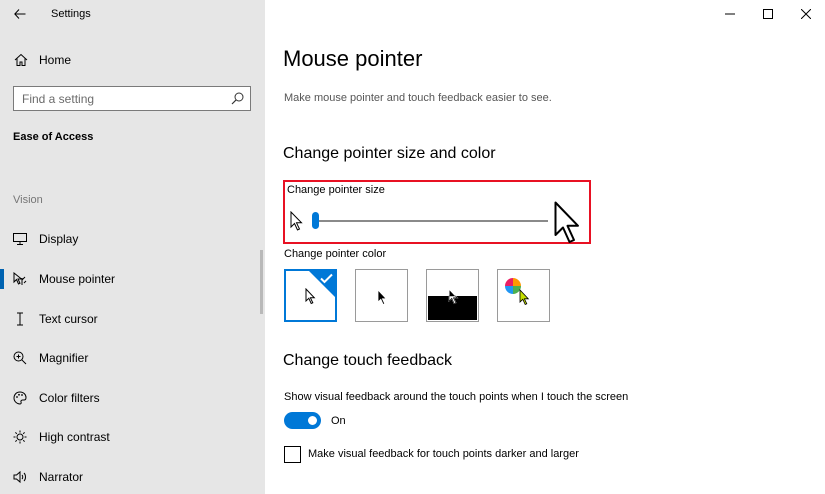  I want to click on pointer-color-label: Change pointer color, so click(335, 254).